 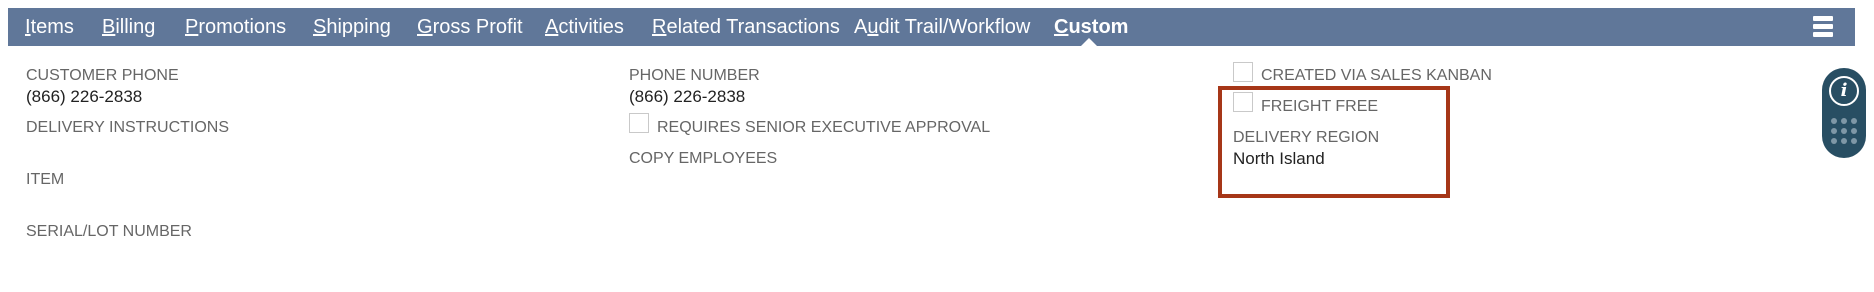 What do you see at coordinates (1061, 27) in the screenshot?
I see `tab-custom-accel: C` at bounding box center [1061, 27].